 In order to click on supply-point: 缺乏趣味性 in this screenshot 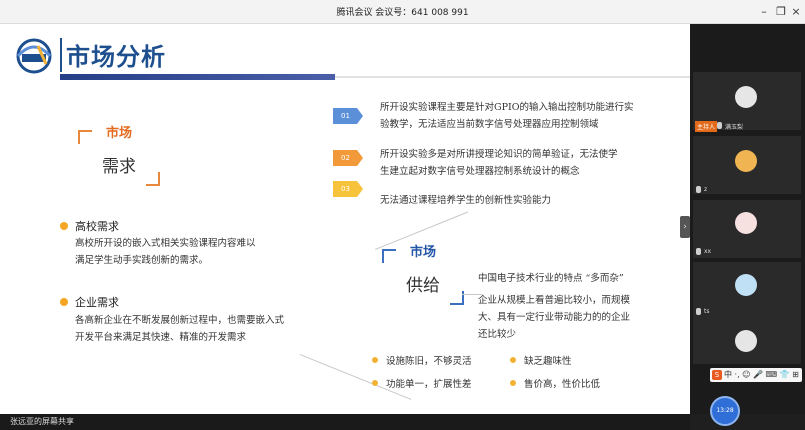, I will do `click(548, 361)`.